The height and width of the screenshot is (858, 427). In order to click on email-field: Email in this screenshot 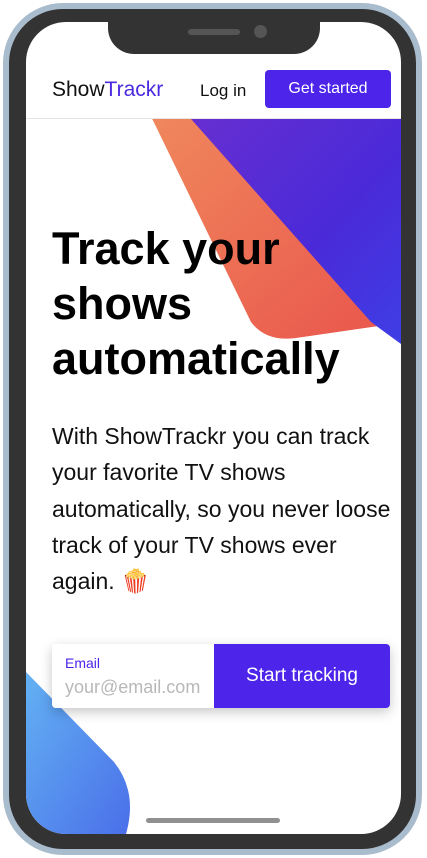, I will do `click(133, 676)`.